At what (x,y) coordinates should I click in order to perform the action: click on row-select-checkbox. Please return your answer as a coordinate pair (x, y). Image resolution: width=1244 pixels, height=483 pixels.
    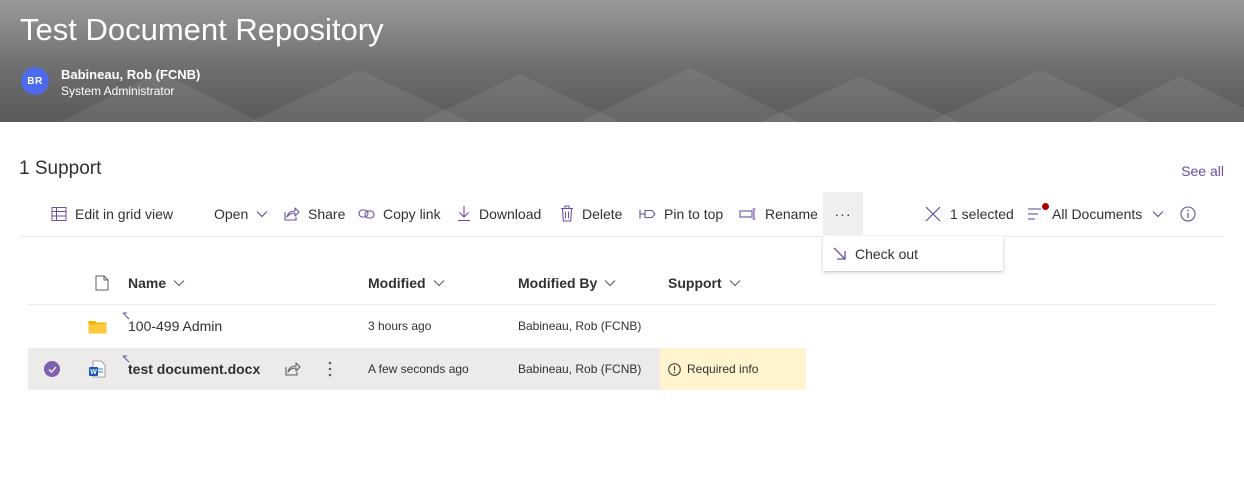
    Looking at the image, I should click on (52, 369).